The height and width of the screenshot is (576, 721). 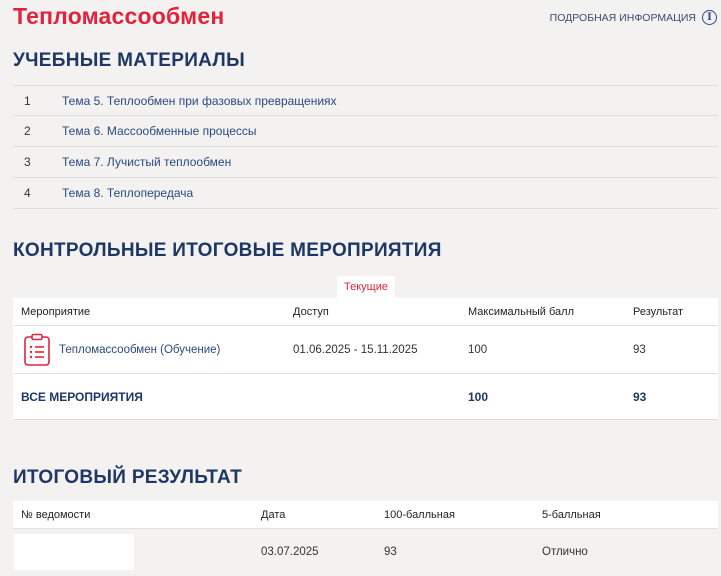 What do you see at coordinates (27, 162) in the screenshot?
I see `material-number: 3` at bounding box center [27, 162].